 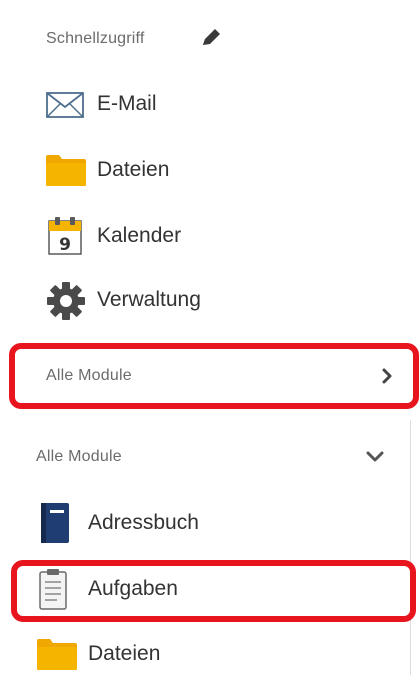 I want to click on all-modules-toggle-expanded: Alle Module, so click(x=215, y=457).